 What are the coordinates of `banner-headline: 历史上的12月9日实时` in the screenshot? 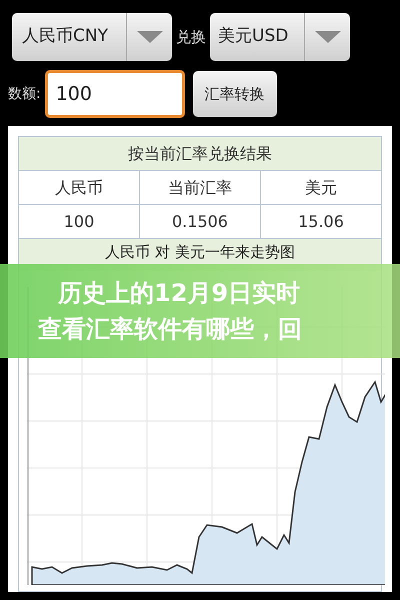 It's located at (180, 293).